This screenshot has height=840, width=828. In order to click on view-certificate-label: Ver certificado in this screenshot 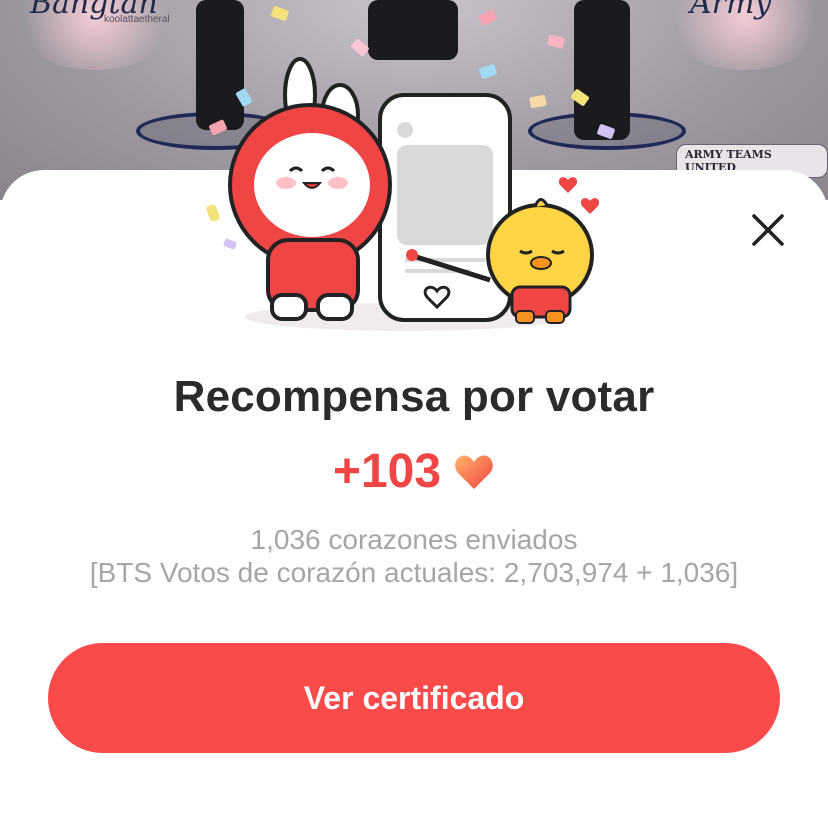, I will do `click(414, 697)`.